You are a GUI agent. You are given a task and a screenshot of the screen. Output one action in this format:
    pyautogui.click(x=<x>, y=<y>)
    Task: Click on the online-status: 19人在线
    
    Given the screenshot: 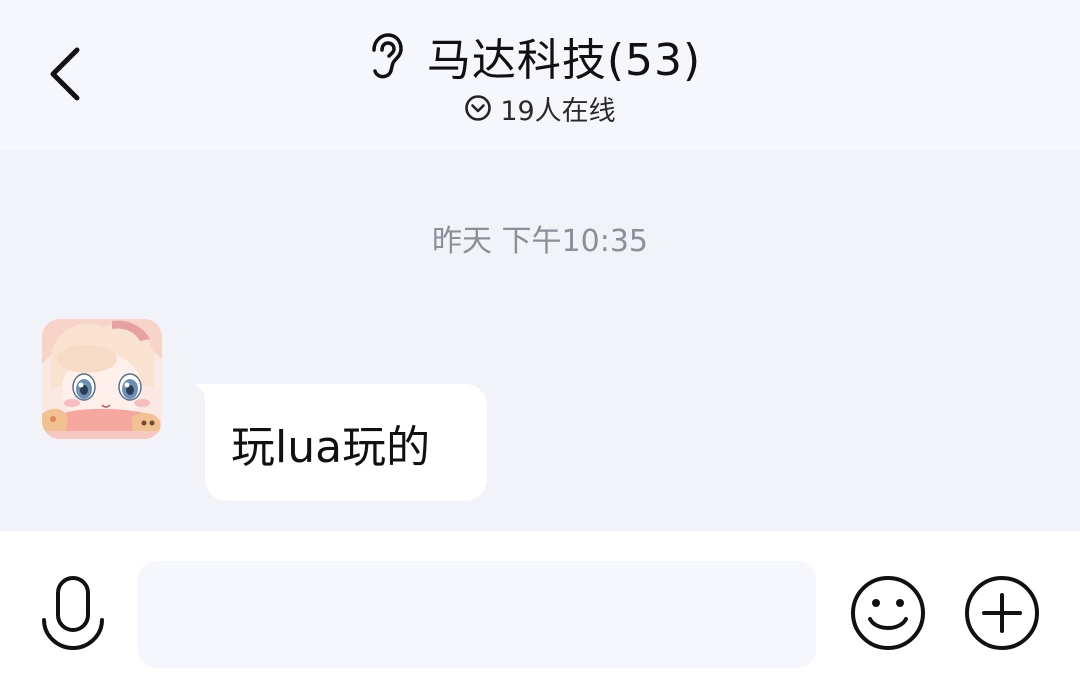 What is the action you would take?
    pyautogui.click(x=540, y=108)
    